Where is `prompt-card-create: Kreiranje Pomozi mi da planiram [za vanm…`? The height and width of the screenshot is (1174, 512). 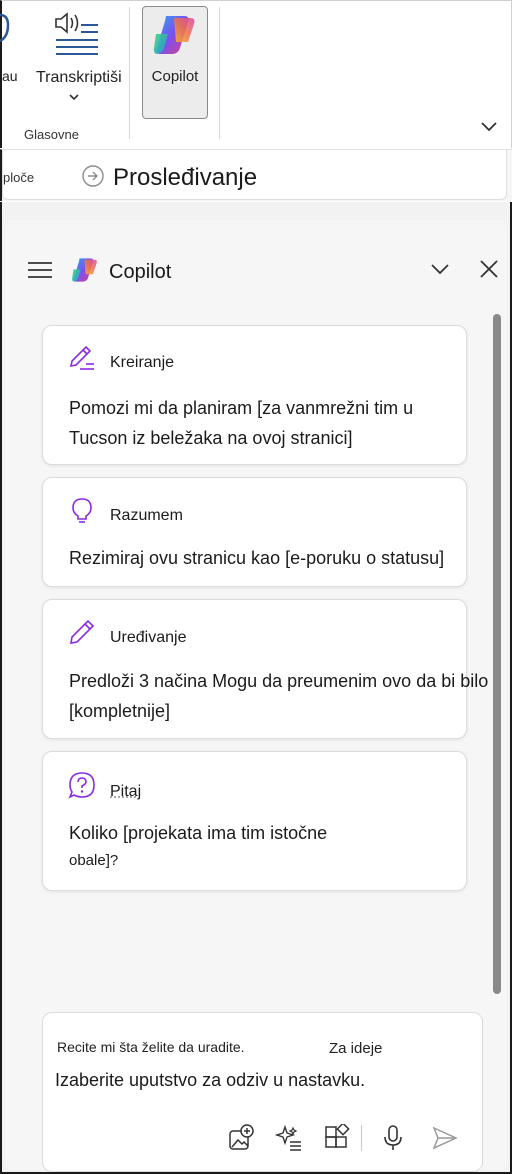
prompt-card-create: Kreiranje Pomozi mi da planiram [za vanm… is located at coordinates (254, 395).